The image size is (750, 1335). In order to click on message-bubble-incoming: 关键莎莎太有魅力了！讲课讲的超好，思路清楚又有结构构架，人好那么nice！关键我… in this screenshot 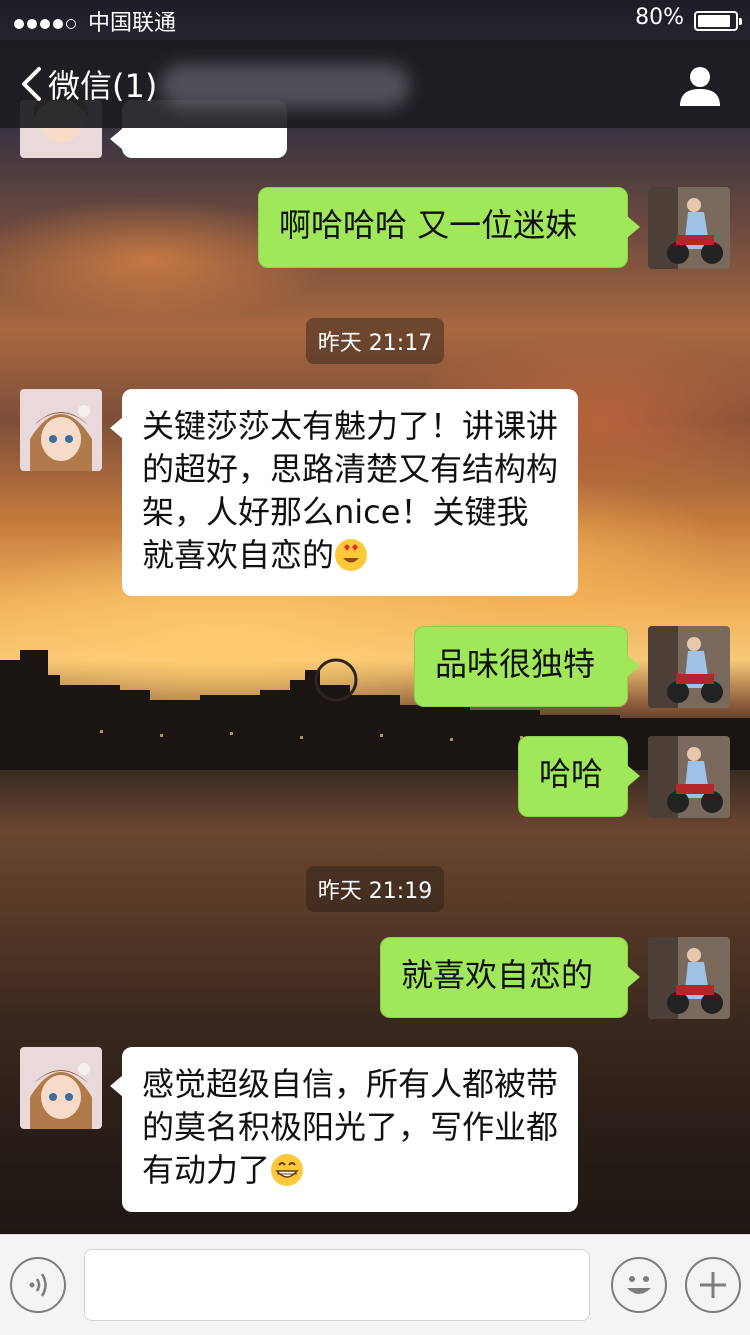, I will do `click(344, 492)`.